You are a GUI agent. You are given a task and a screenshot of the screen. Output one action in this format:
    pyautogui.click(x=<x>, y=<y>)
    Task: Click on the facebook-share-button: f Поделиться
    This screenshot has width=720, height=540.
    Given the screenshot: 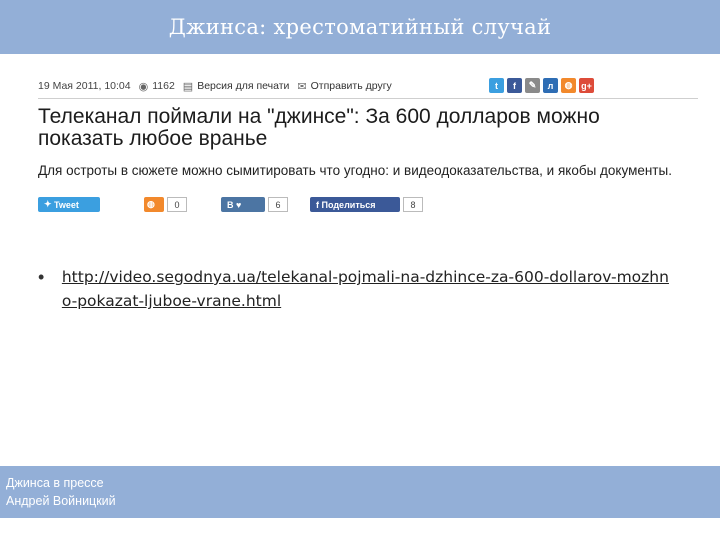 What is the action you would take?
    pyautogui.click(x=355, y=204)
    